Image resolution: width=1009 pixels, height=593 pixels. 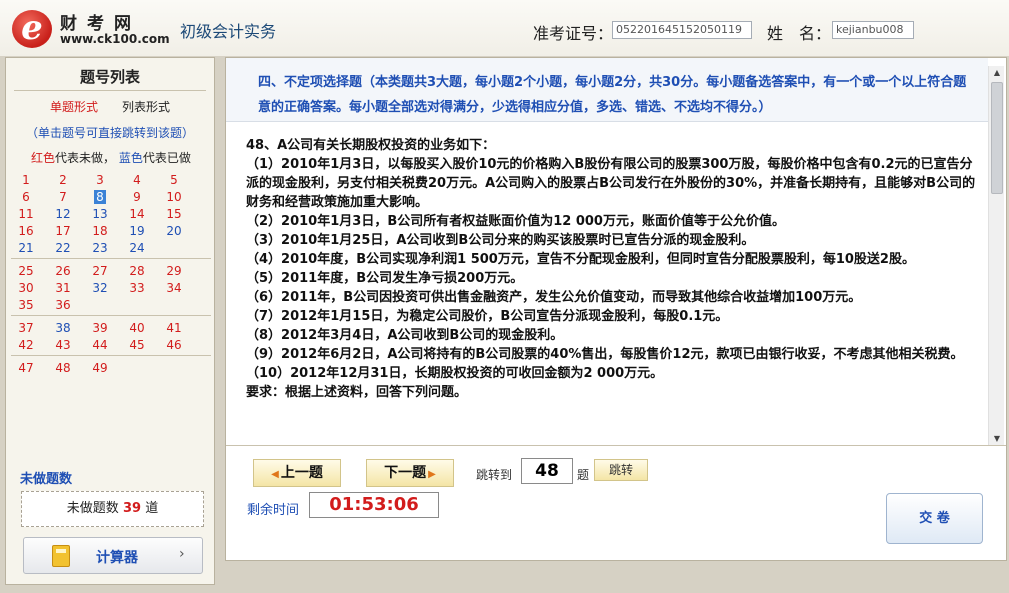 I want to click on question-number-link: 8, so click(x=100, y=197).